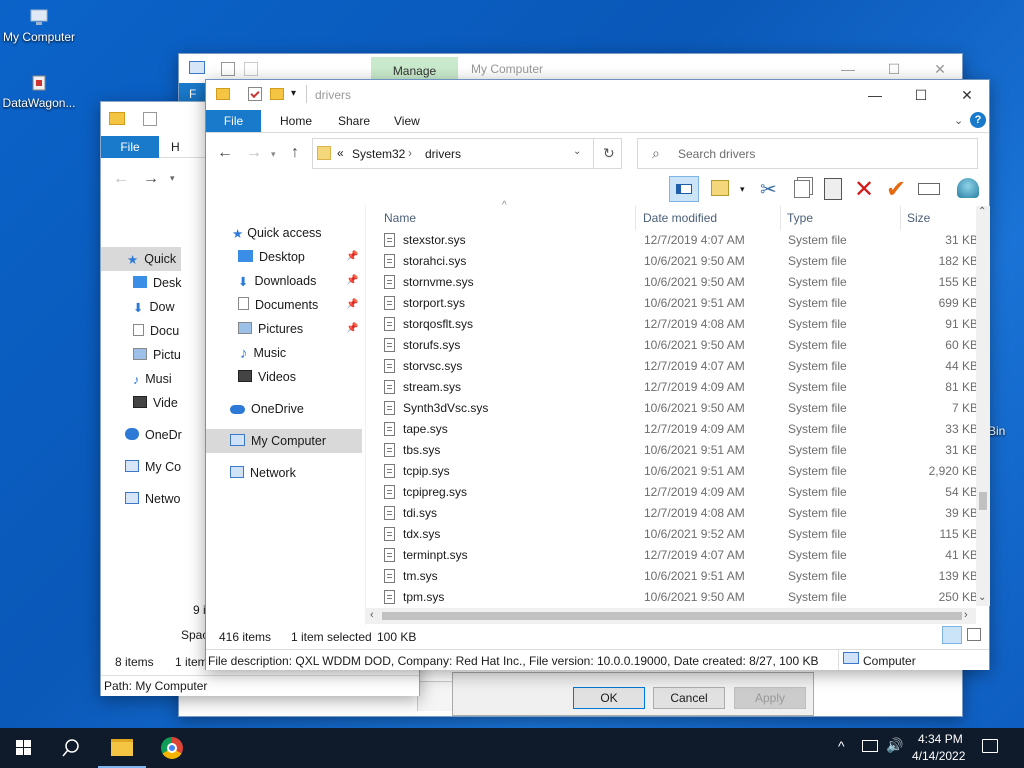  I want to click on nav-item-documents: Documents 📌, so click(283, 305).